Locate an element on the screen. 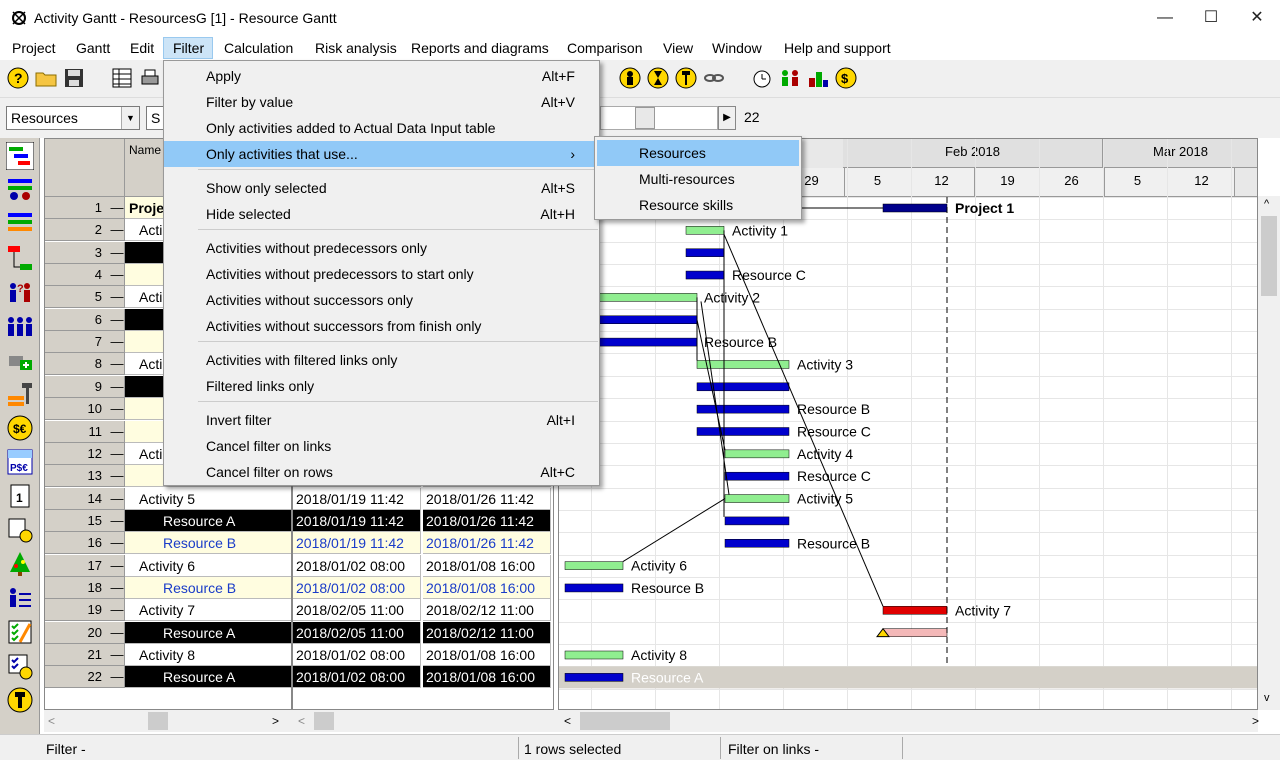 The width and height of the screenshot is (1280, 760). filter-menu-item: Invert filter Alt+I is located at coordinates (381, 420).